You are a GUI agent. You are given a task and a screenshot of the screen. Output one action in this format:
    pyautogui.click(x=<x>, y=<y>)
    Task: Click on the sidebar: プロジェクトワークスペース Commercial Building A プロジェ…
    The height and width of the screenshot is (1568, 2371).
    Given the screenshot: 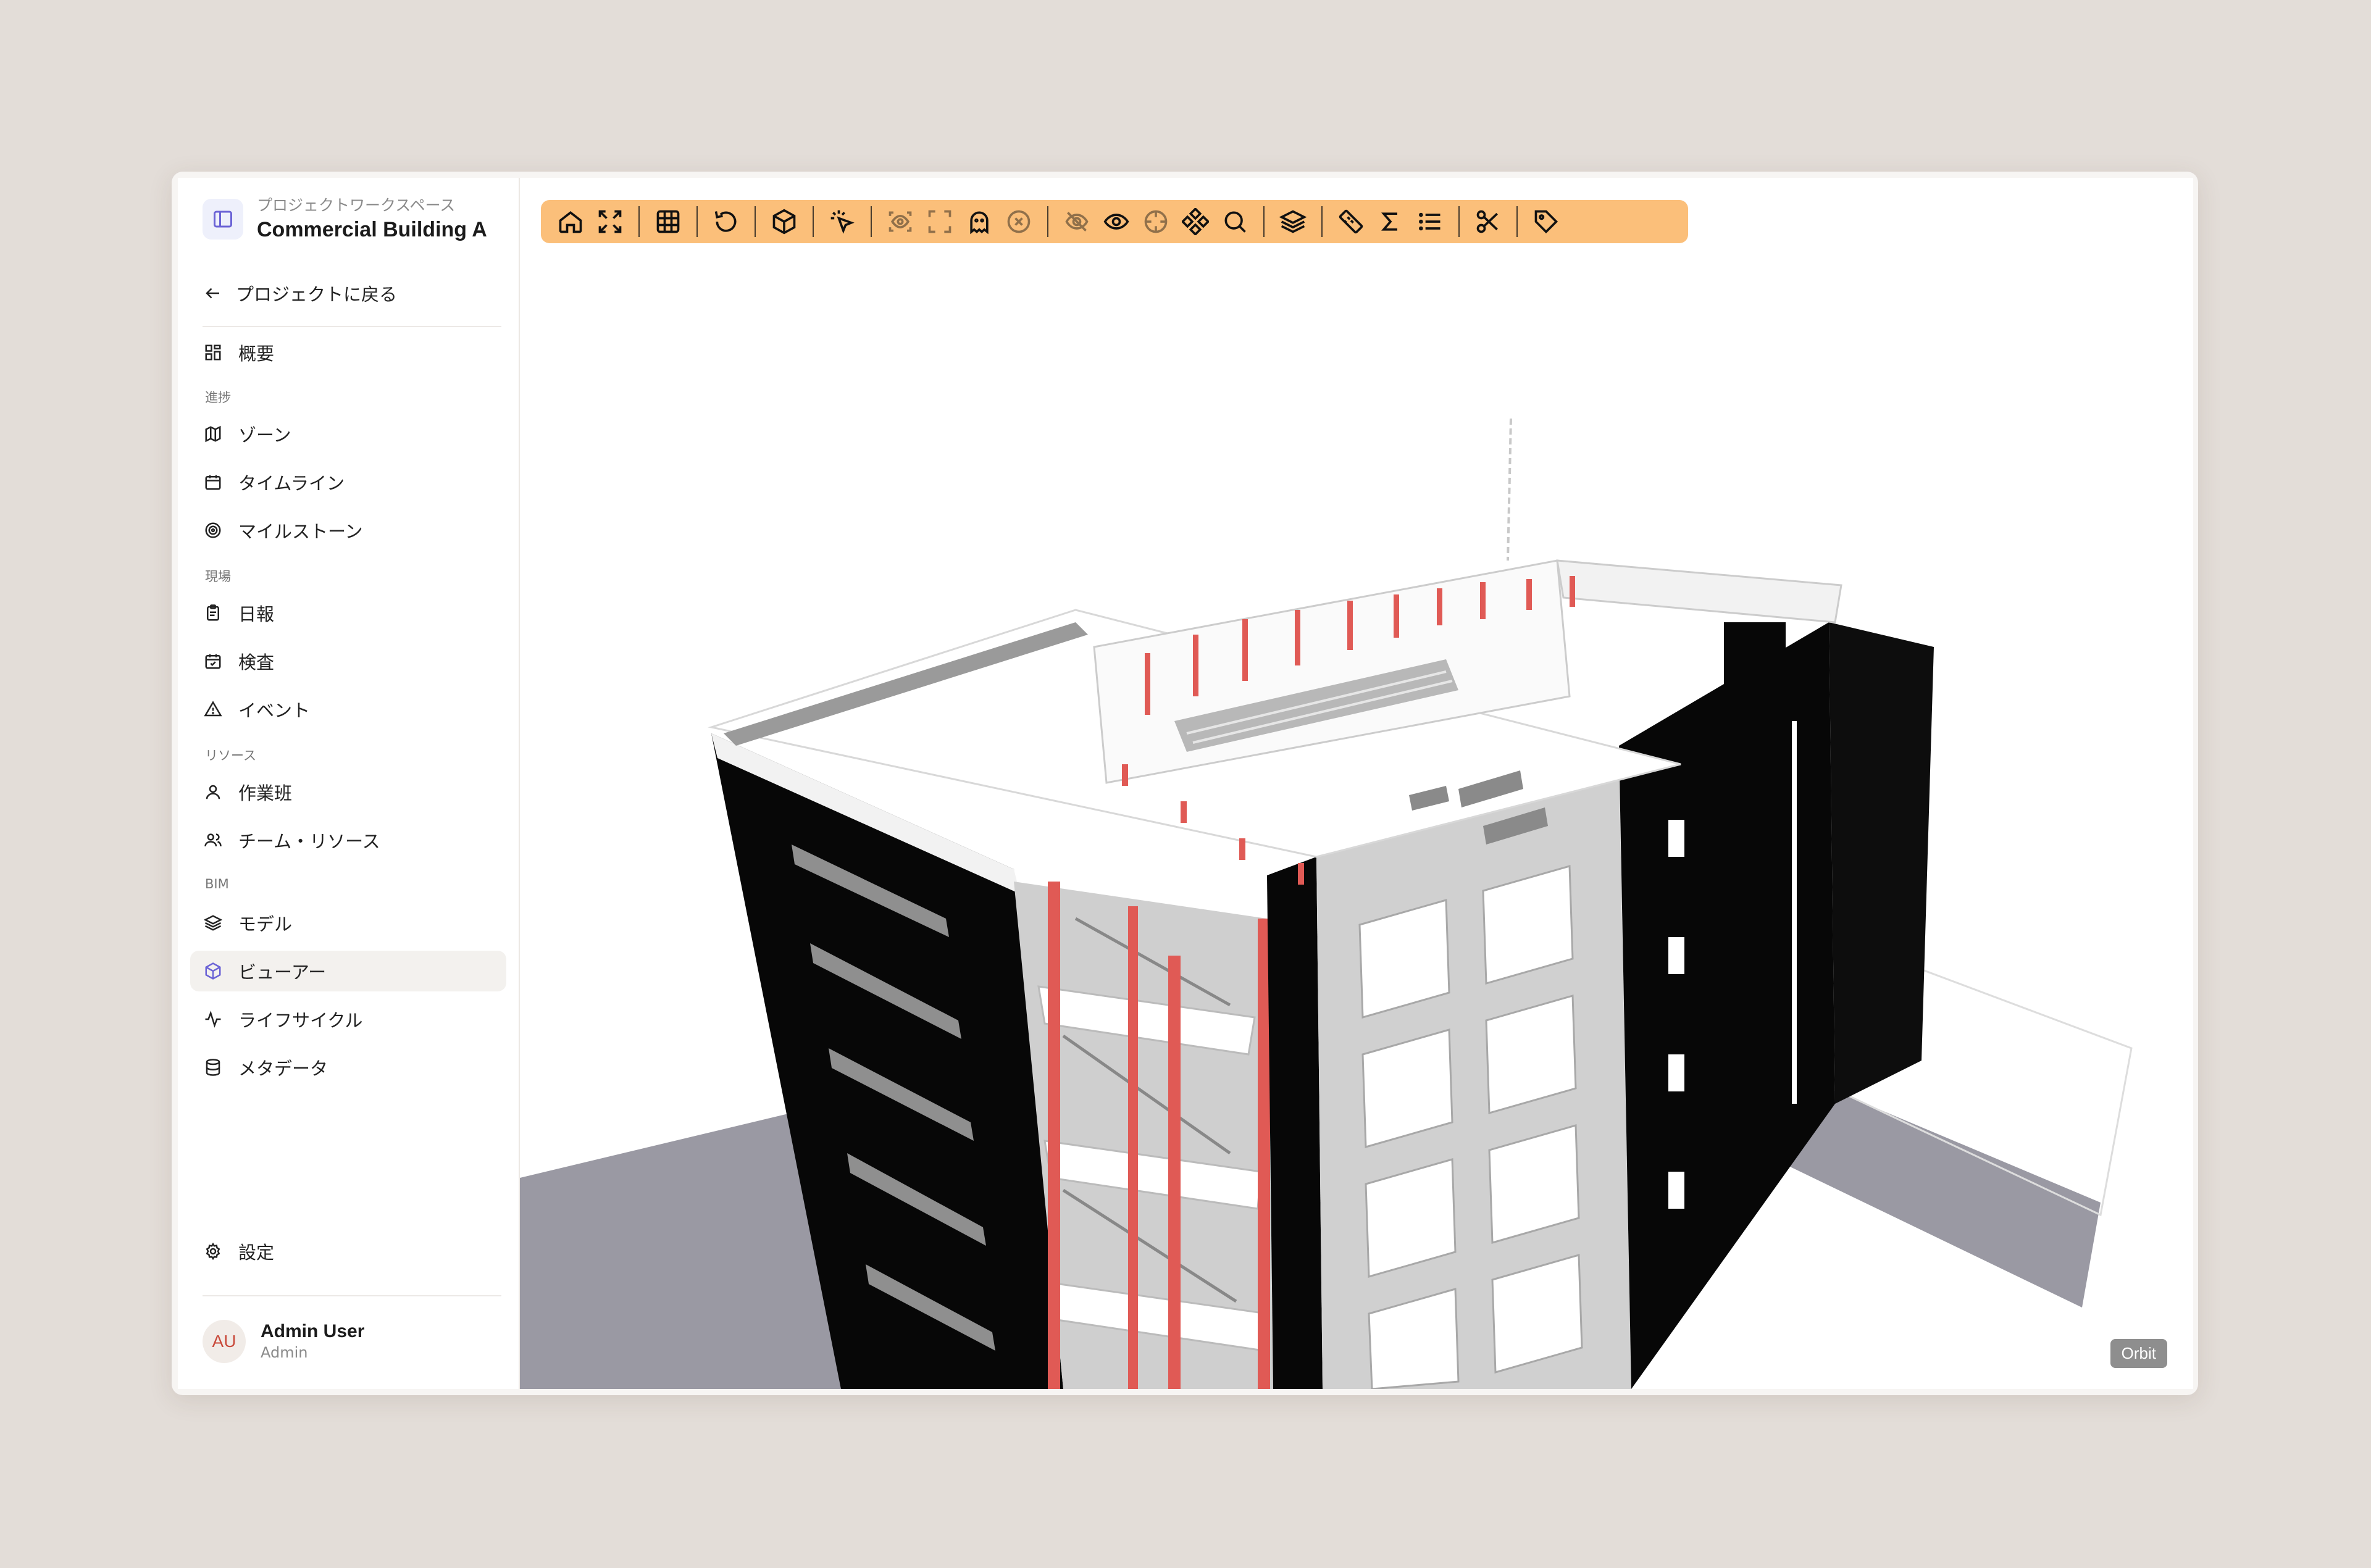 What is the action you would take?
    pyautogui.click(x=348, y=783)
    